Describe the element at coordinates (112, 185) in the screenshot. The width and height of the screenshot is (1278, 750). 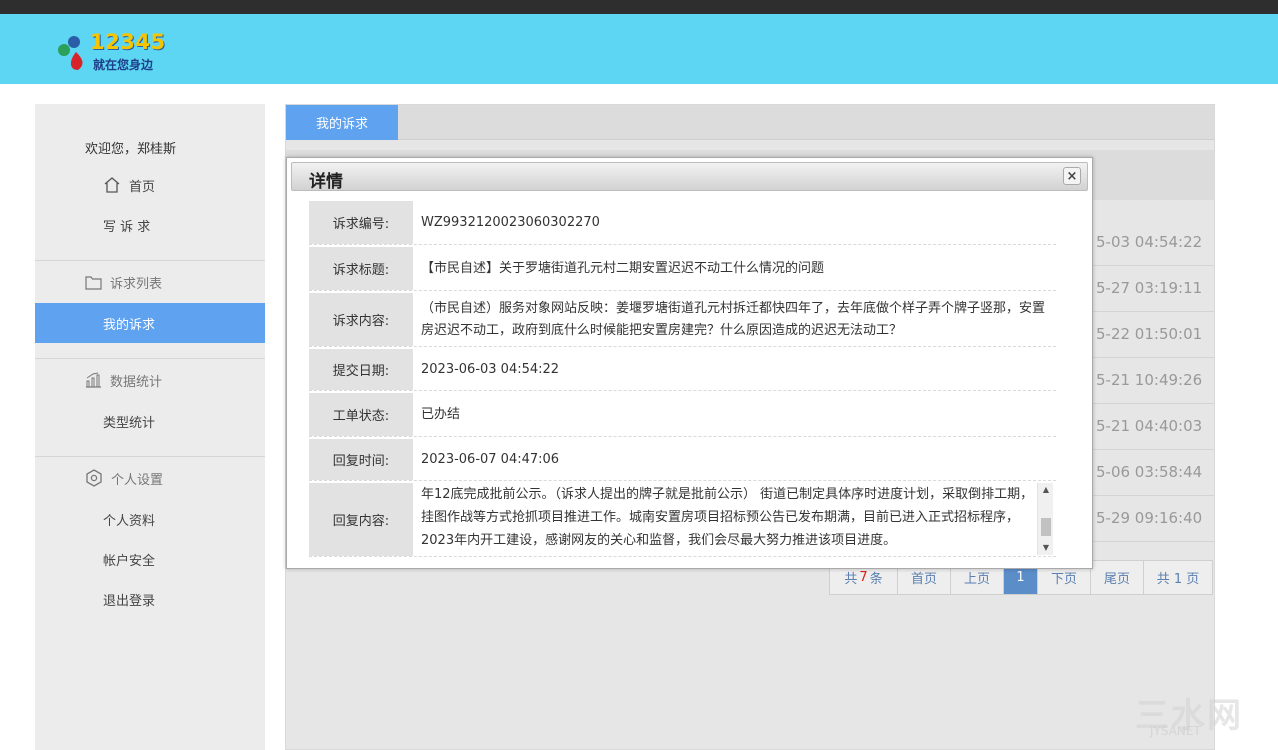
I see `home-icon` at that location.